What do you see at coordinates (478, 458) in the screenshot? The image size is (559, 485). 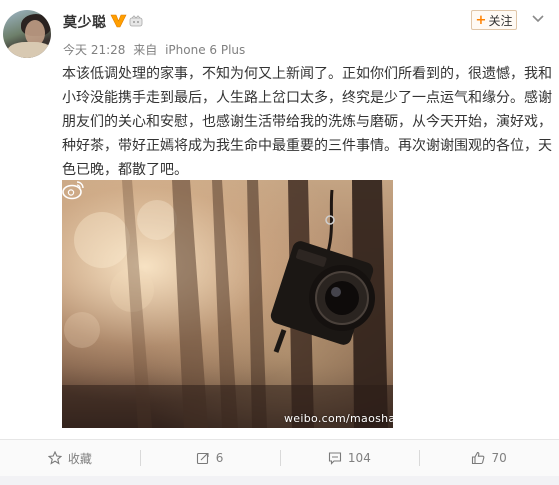 I see `like-icon` at bounding box center [478, 458].